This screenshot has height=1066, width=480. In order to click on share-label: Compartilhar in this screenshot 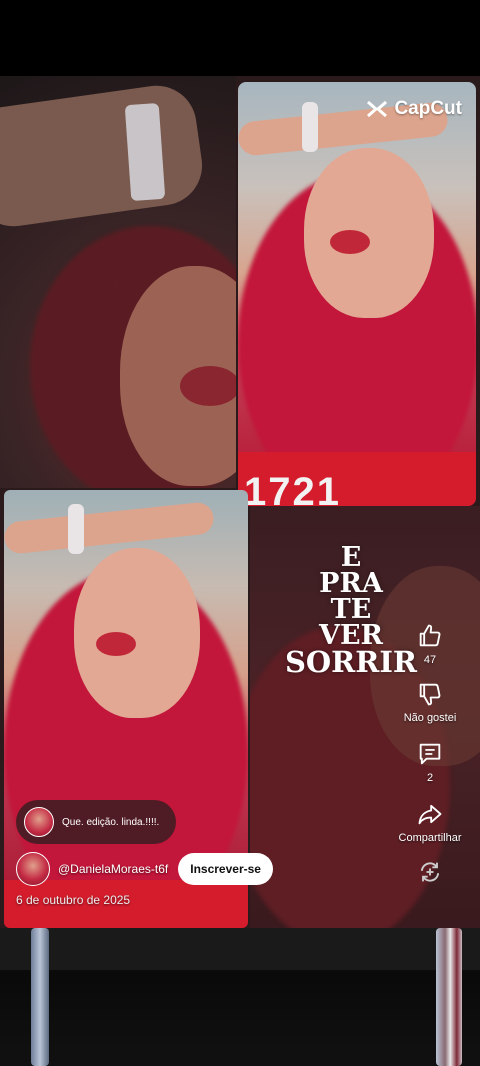, I will do `click(430, 838)`.